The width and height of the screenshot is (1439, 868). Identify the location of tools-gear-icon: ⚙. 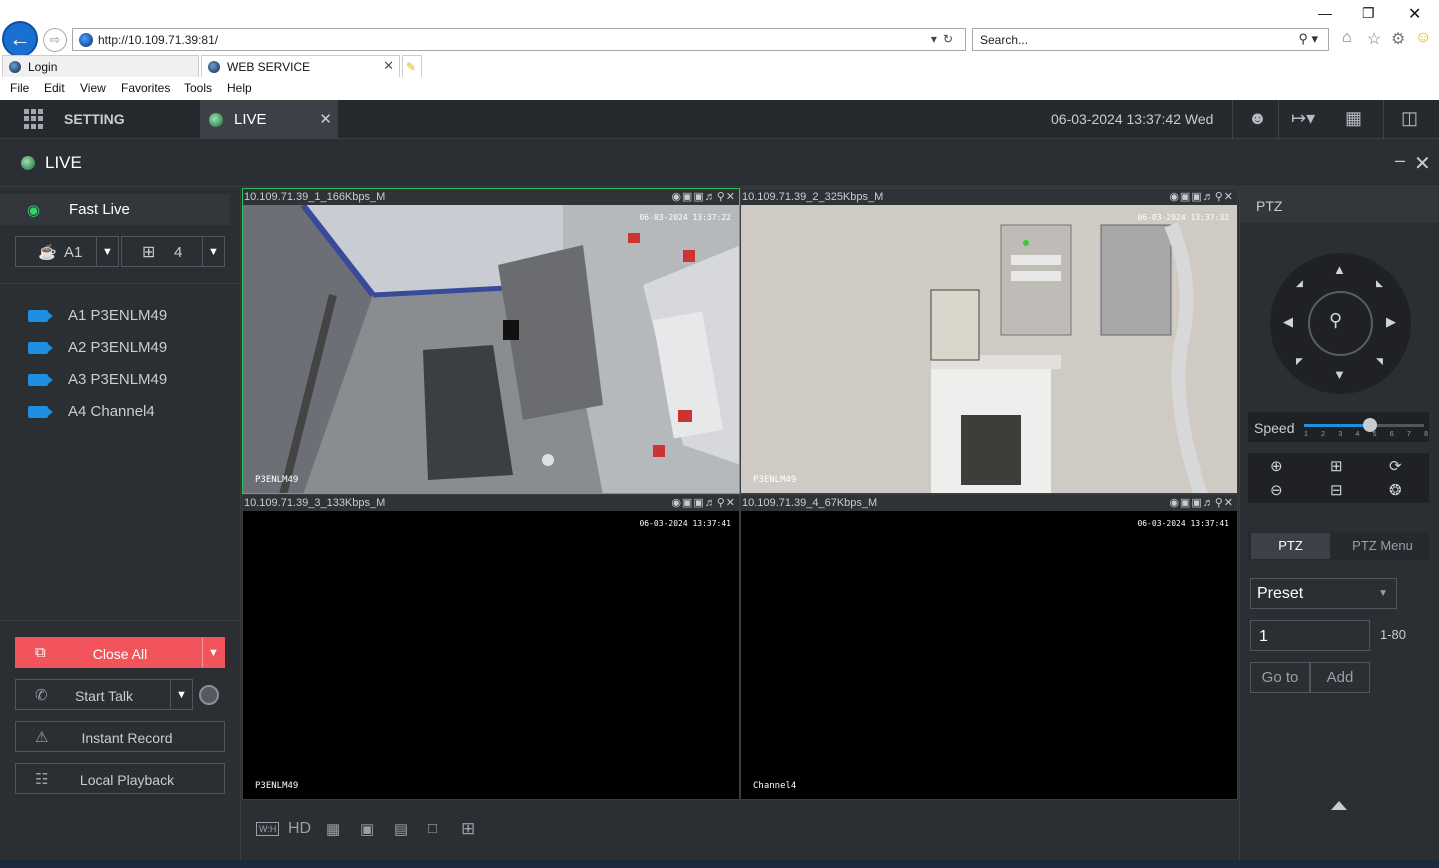
(1398, 39).